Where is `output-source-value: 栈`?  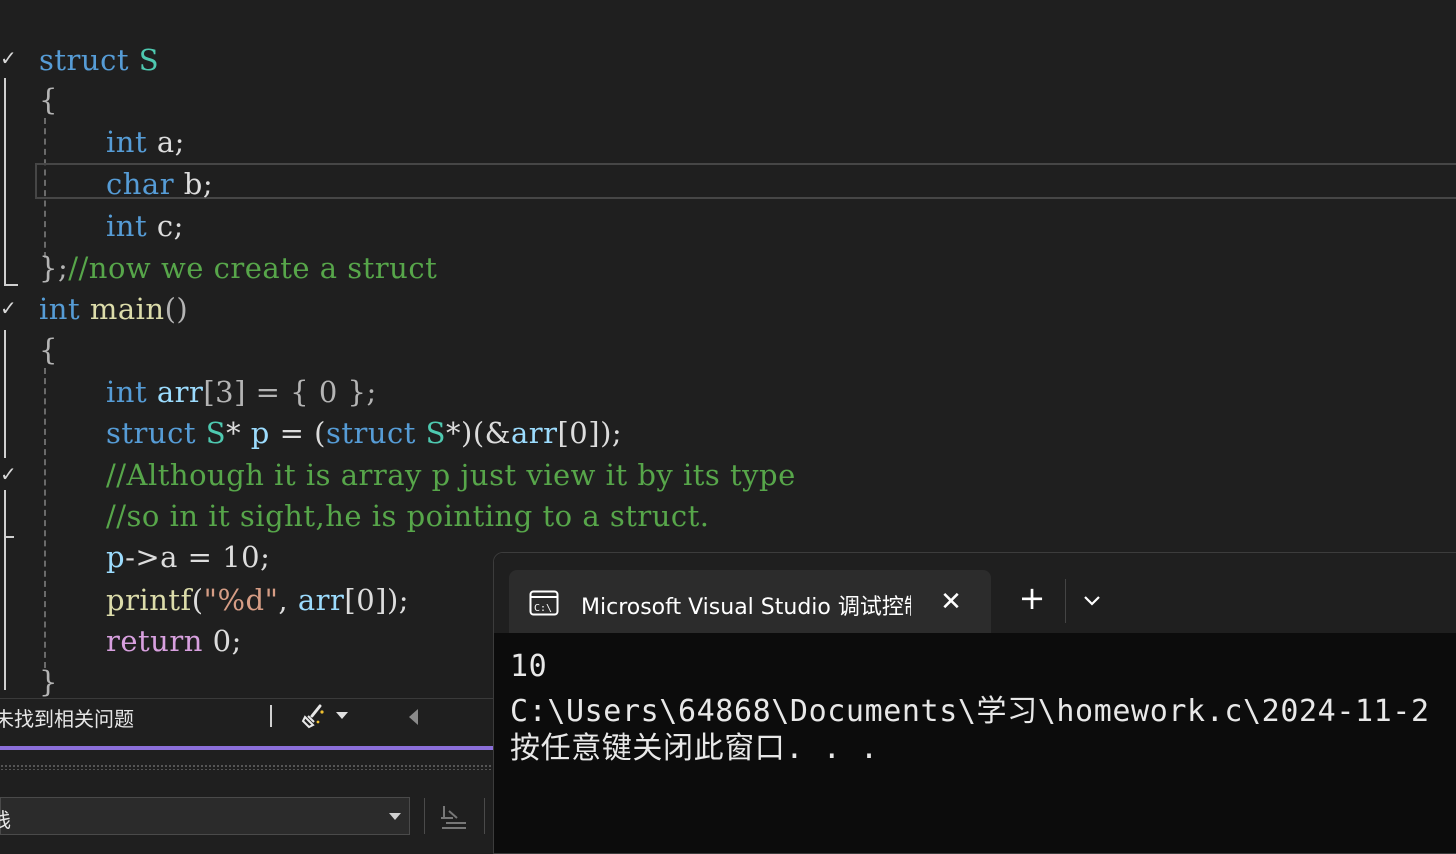 output-source-value: 栈 is located at coordinates (5, 820).